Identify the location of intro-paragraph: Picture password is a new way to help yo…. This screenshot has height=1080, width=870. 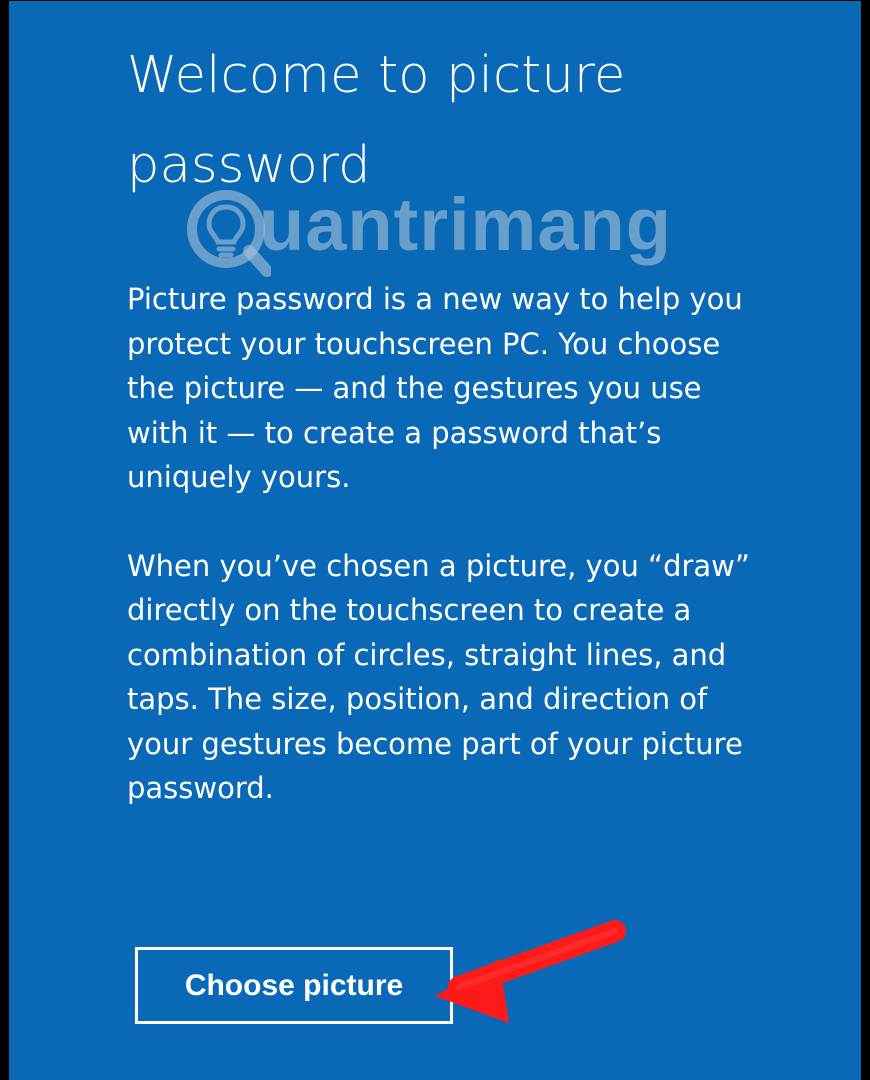
(435, 388).